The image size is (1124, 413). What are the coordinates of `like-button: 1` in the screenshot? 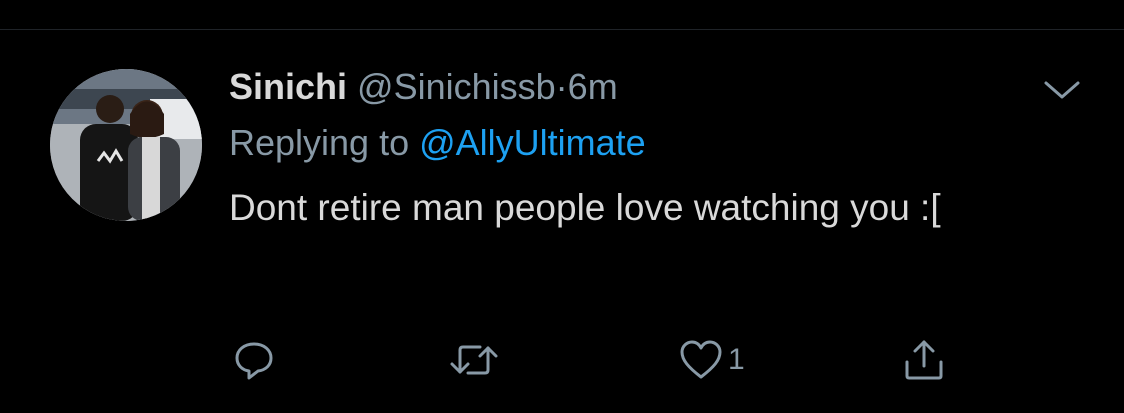 It's located at (711, 360).